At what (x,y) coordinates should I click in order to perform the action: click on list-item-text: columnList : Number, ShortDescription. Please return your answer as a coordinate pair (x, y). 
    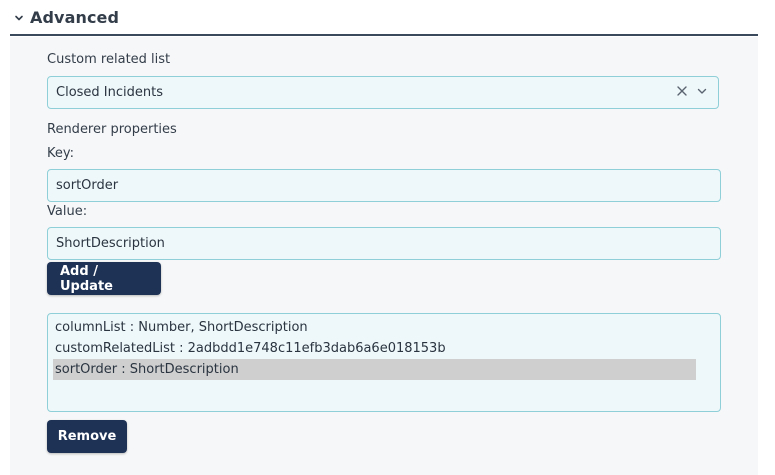
    Looking at the image, I should click on (181, 327).